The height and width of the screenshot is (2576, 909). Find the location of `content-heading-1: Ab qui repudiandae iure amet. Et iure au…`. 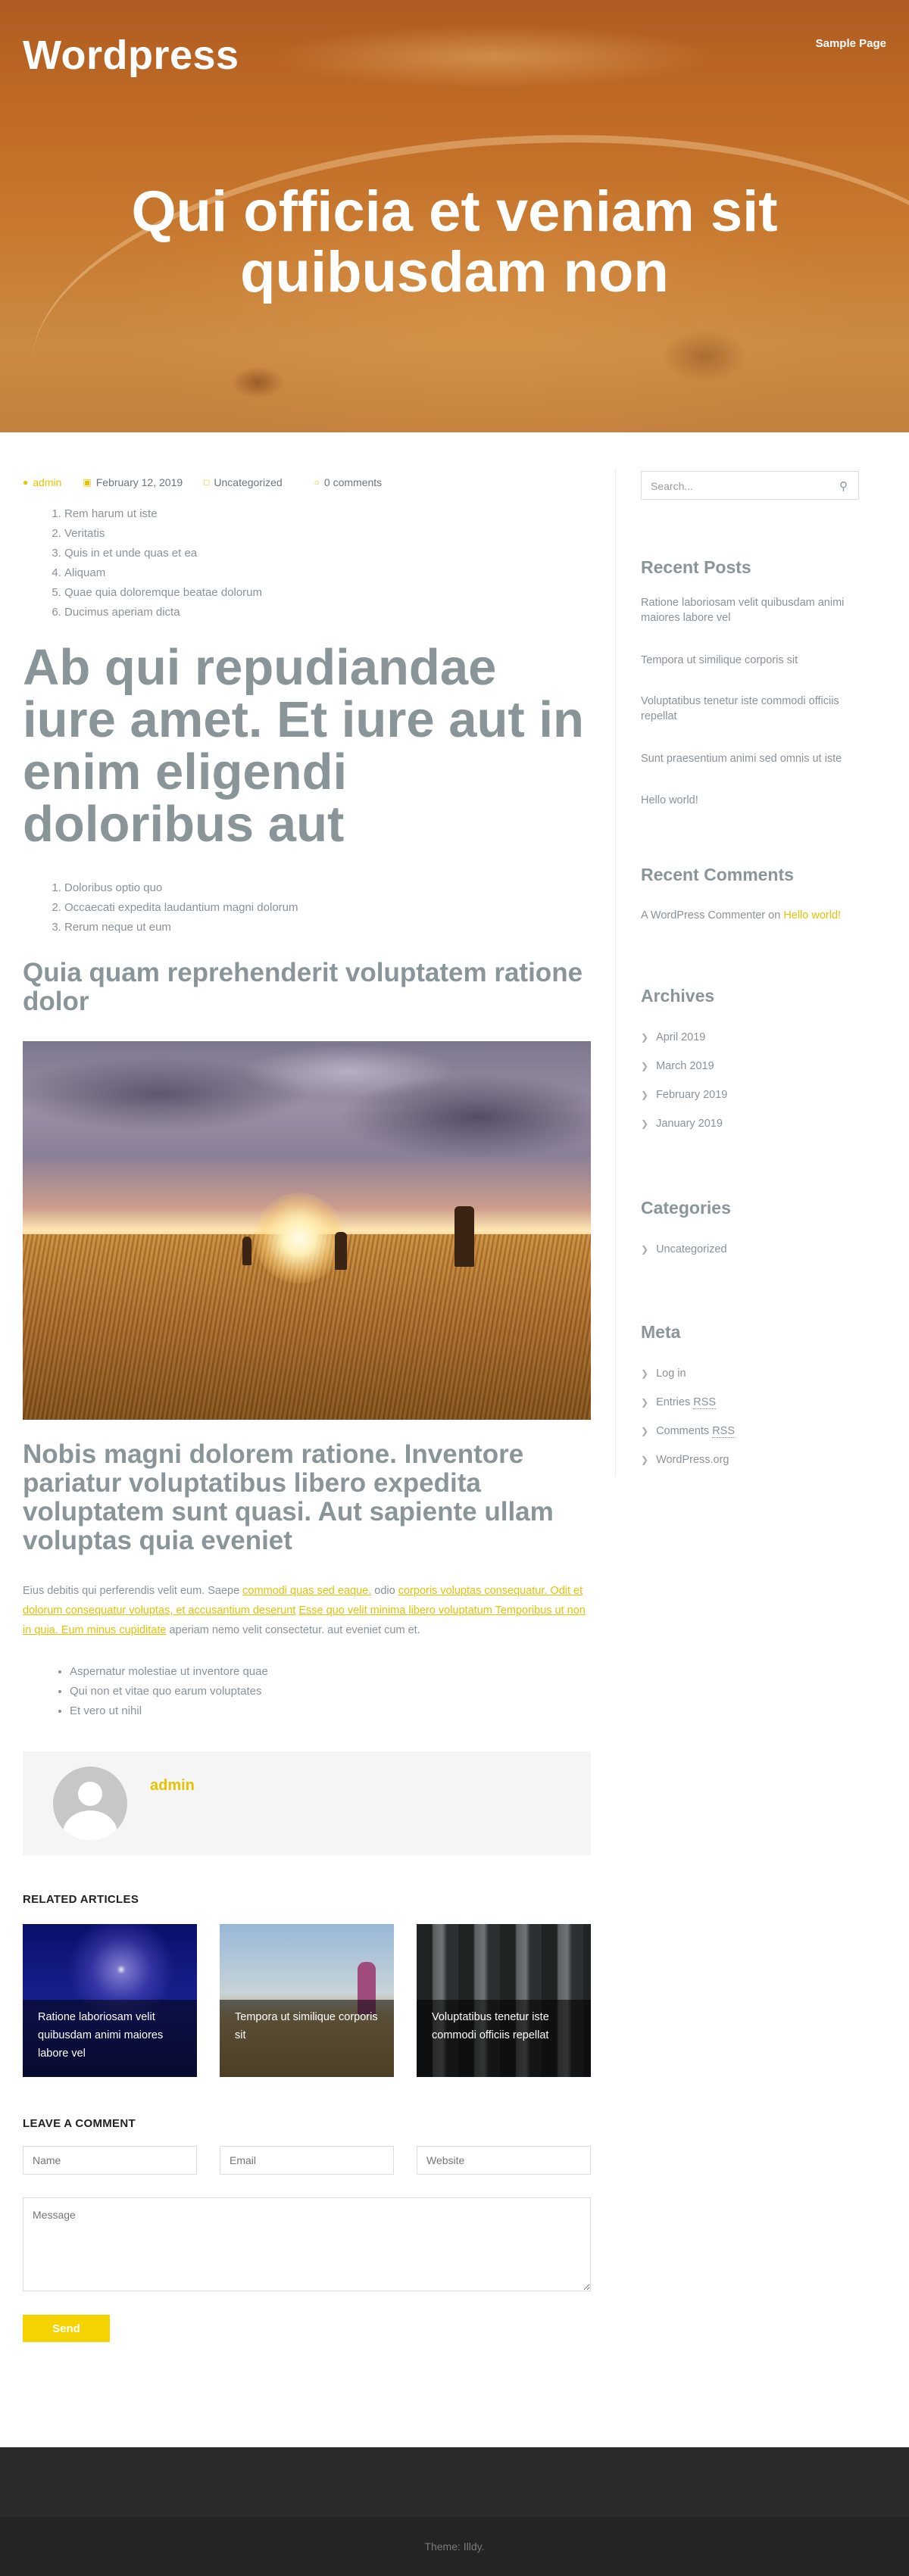

content-heading-1: Ab qui repudiandae iure amet. Et iure au… is located at coordinates (303, 746).